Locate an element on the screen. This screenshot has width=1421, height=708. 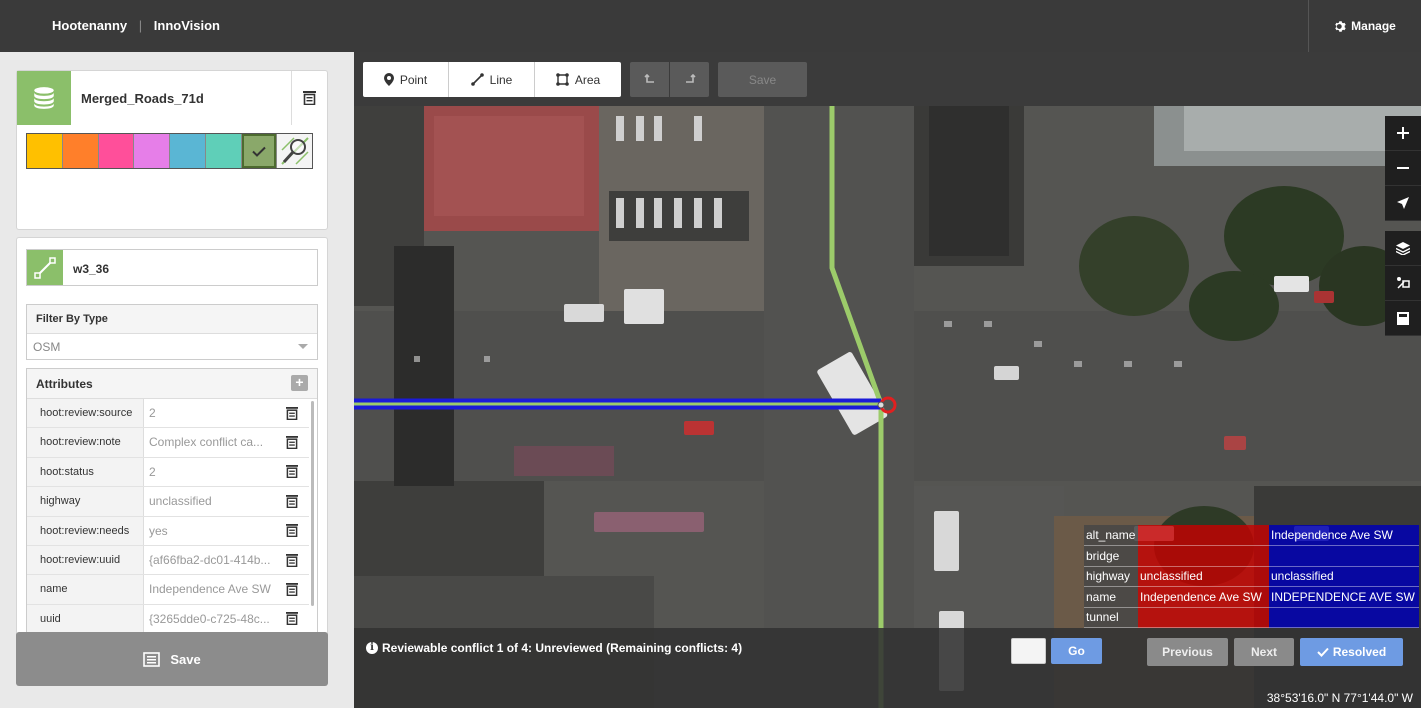
attribute-key: hoot:status is located at coordinates (85, 472).